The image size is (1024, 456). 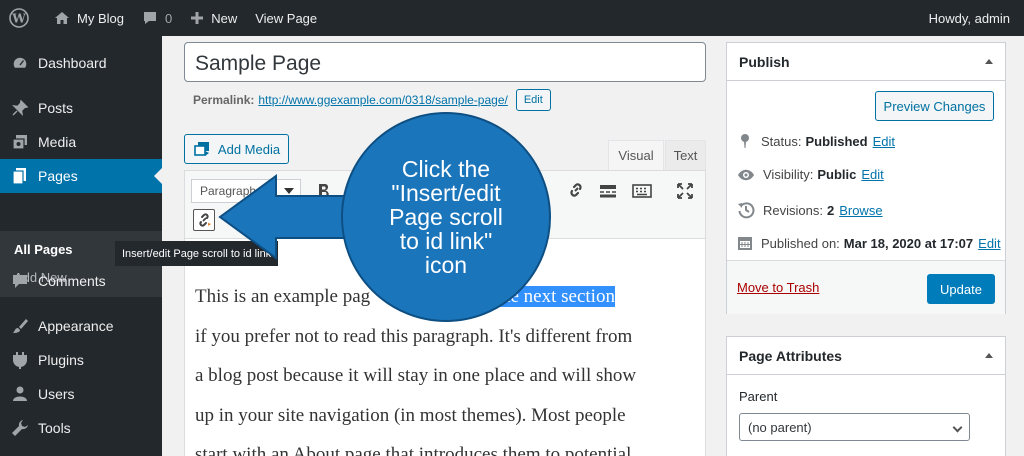 I want to click on read-more-button, so click(x=608, y=191).